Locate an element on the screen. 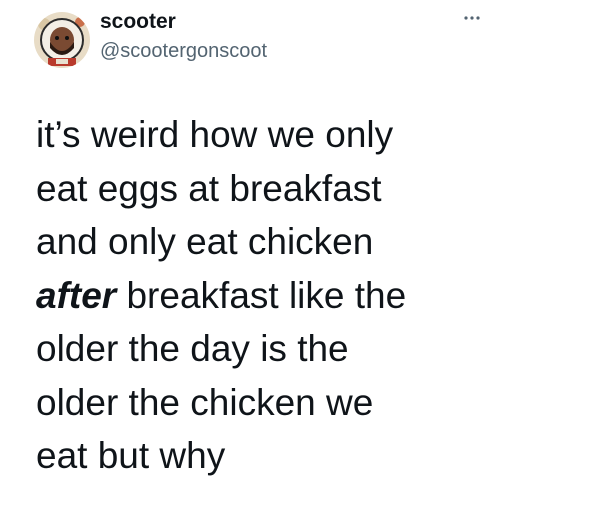 This screenshot has height=514, width=600. tweet-line: older the day is the is located at coordinates (192, 348).